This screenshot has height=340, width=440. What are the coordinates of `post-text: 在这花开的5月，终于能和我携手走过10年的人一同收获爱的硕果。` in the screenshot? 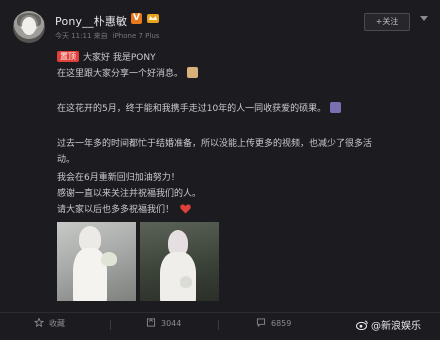 It's located at (192, 109).